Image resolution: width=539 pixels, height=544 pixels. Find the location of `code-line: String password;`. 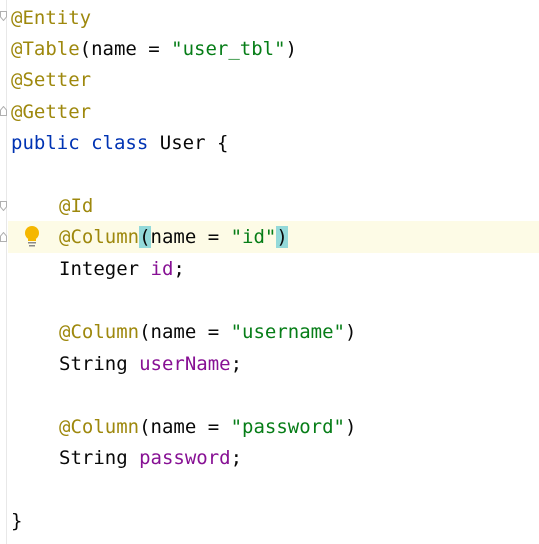

code-line: String password; is located at coordinates (150, 458).